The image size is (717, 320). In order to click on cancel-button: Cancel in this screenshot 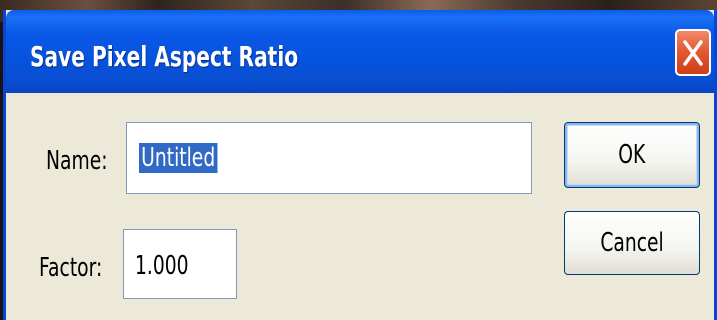, I will do `click(632, 243)`.